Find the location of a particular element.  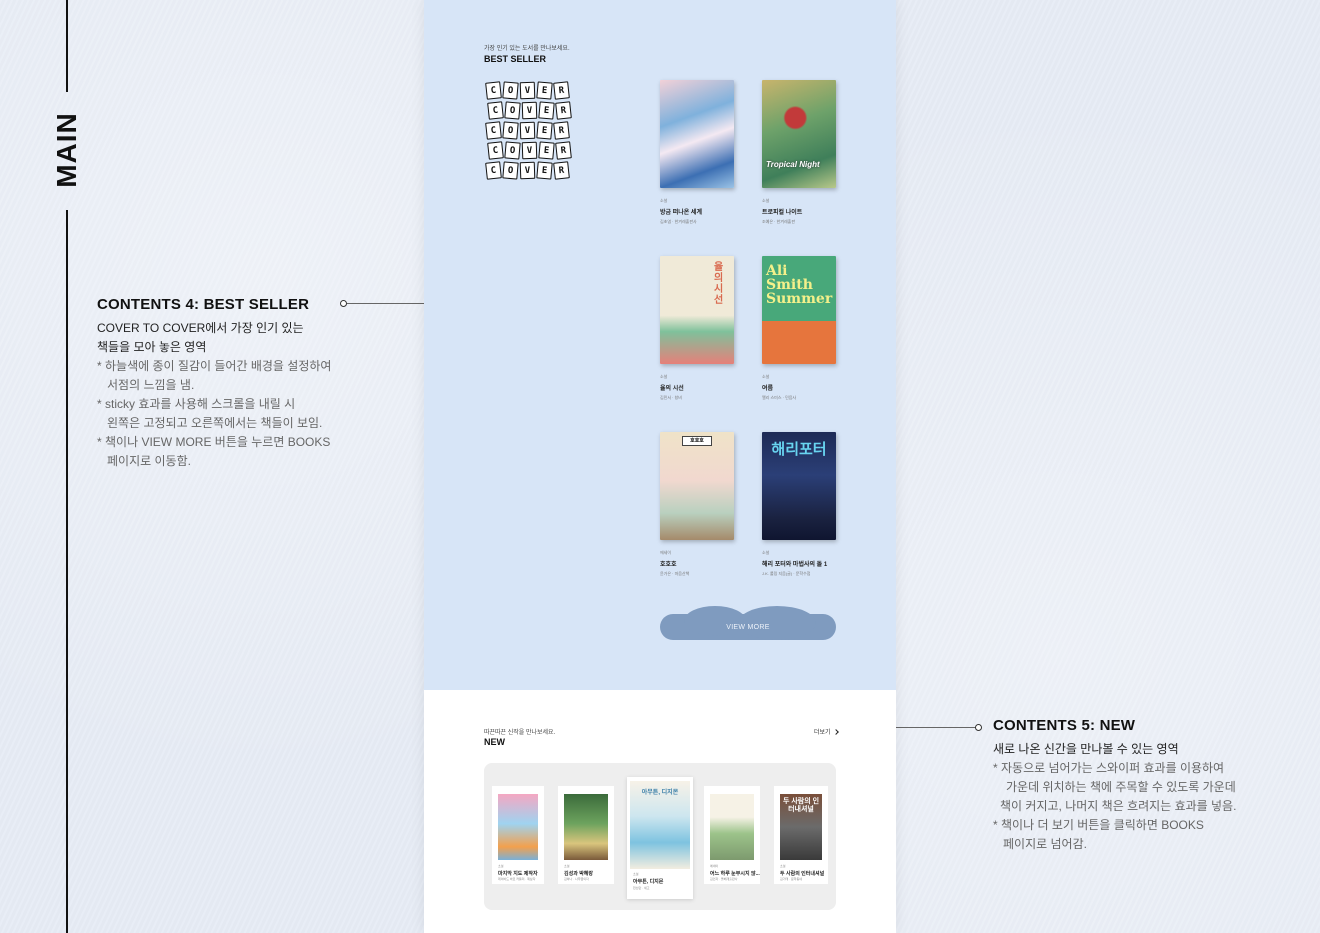

carousel-book-card-active: 아무튼, 디지몬 소설 아무튼, 디지몬 천선란 · 세고 is located at coordinates (660, 838).